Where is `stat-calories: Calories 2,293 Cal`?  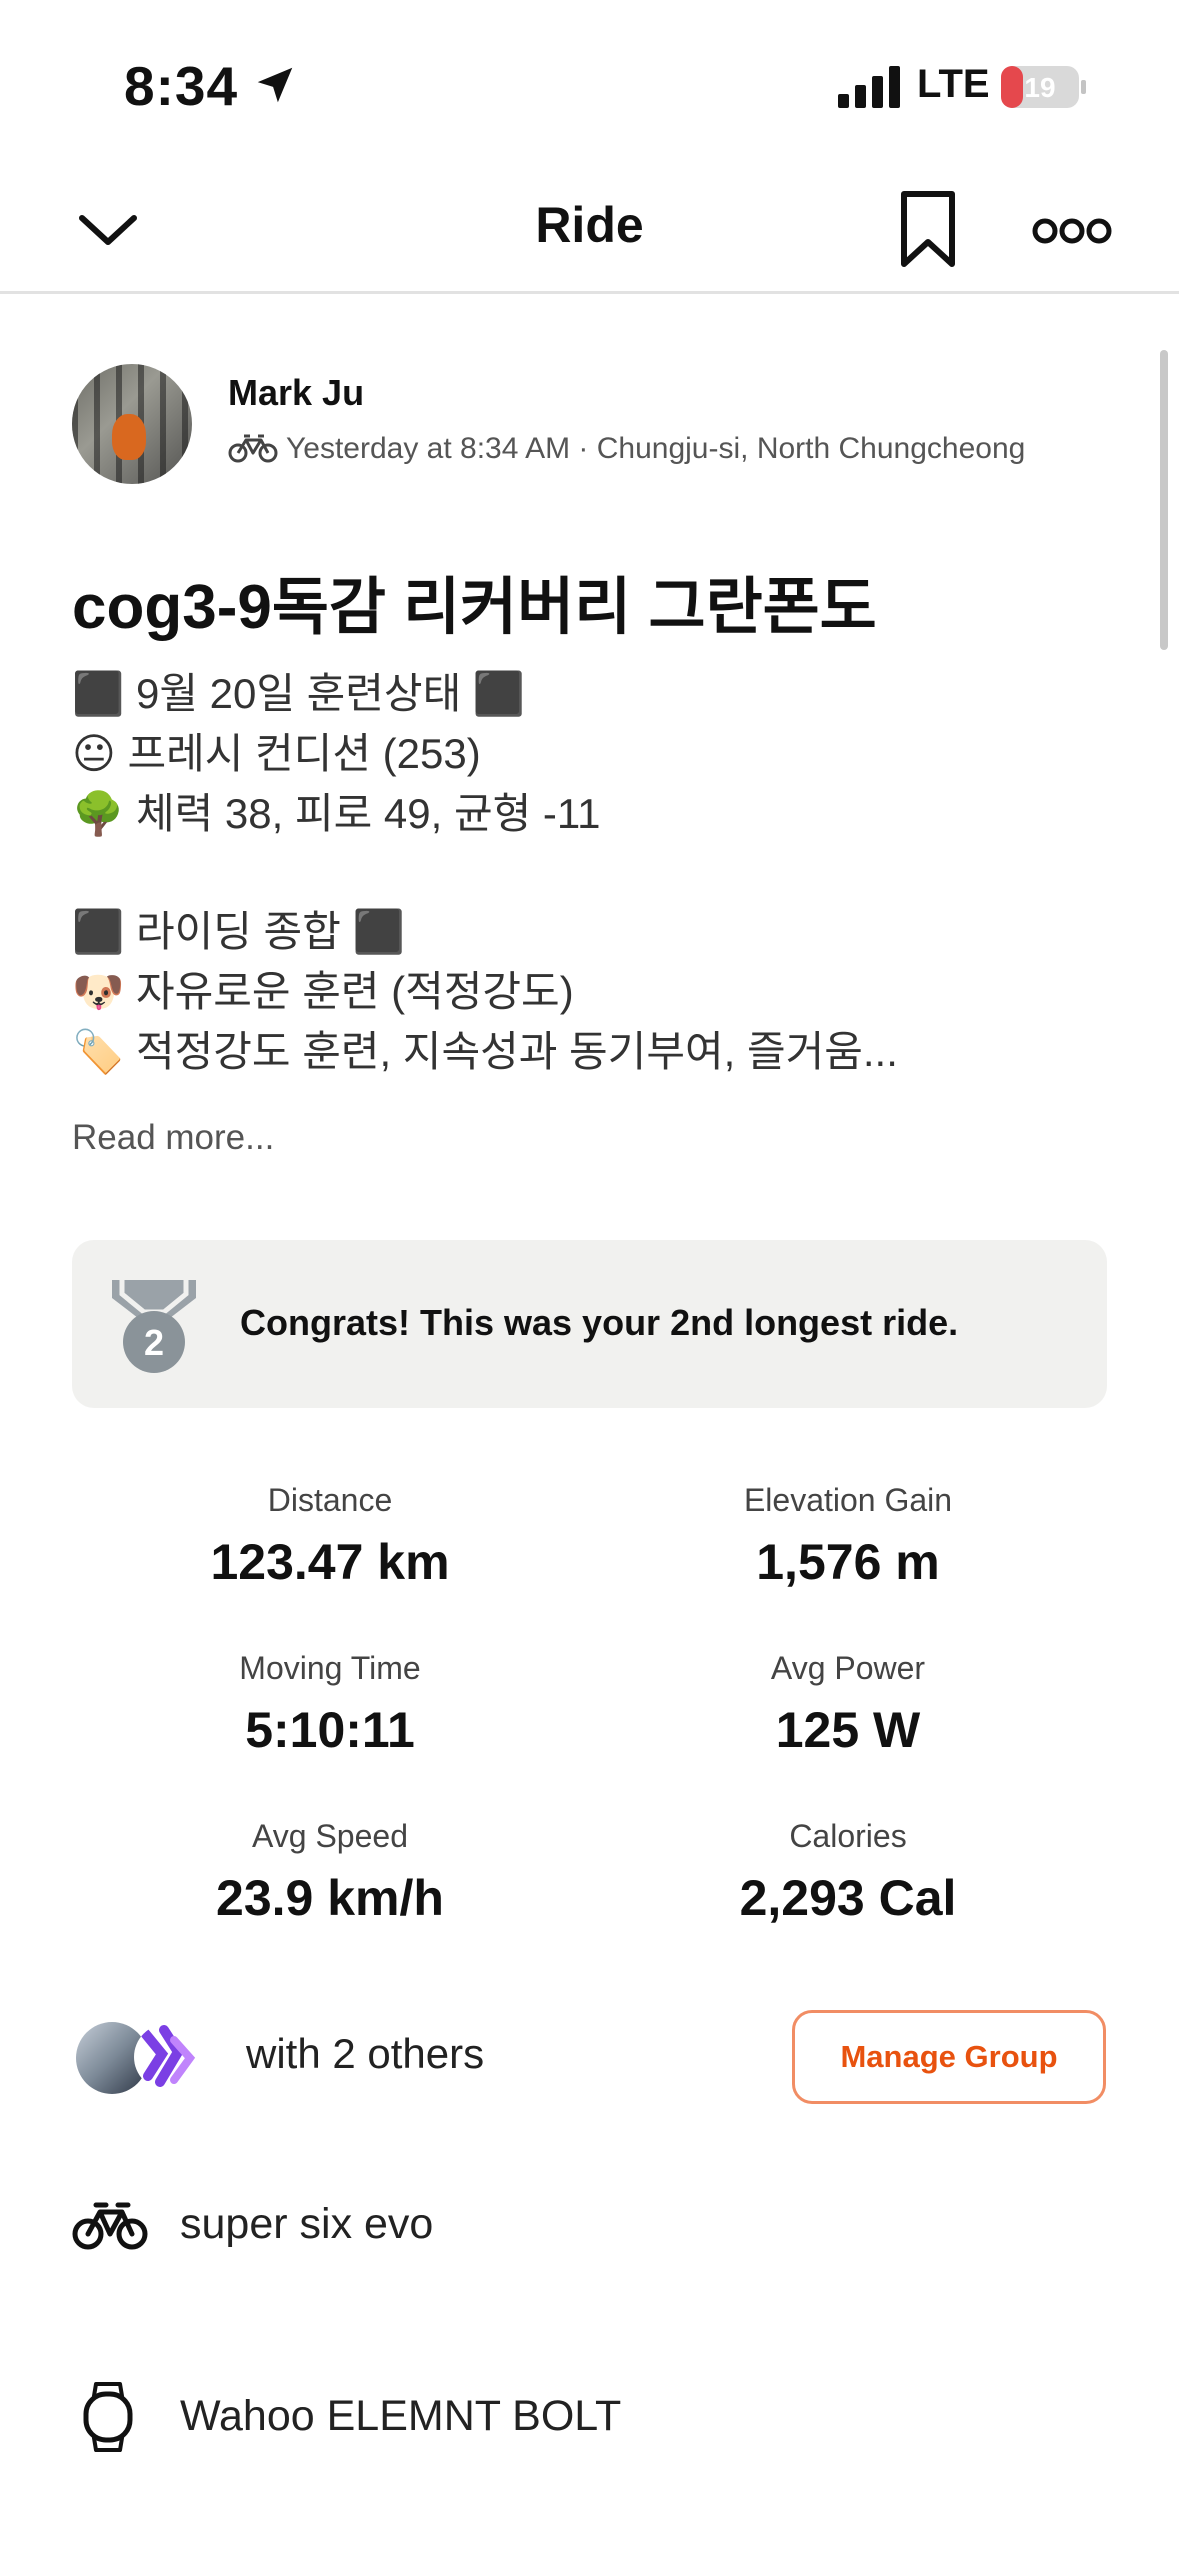
stat-calories: Calories 2,293 Cal is located at coordinates (848, 1872).